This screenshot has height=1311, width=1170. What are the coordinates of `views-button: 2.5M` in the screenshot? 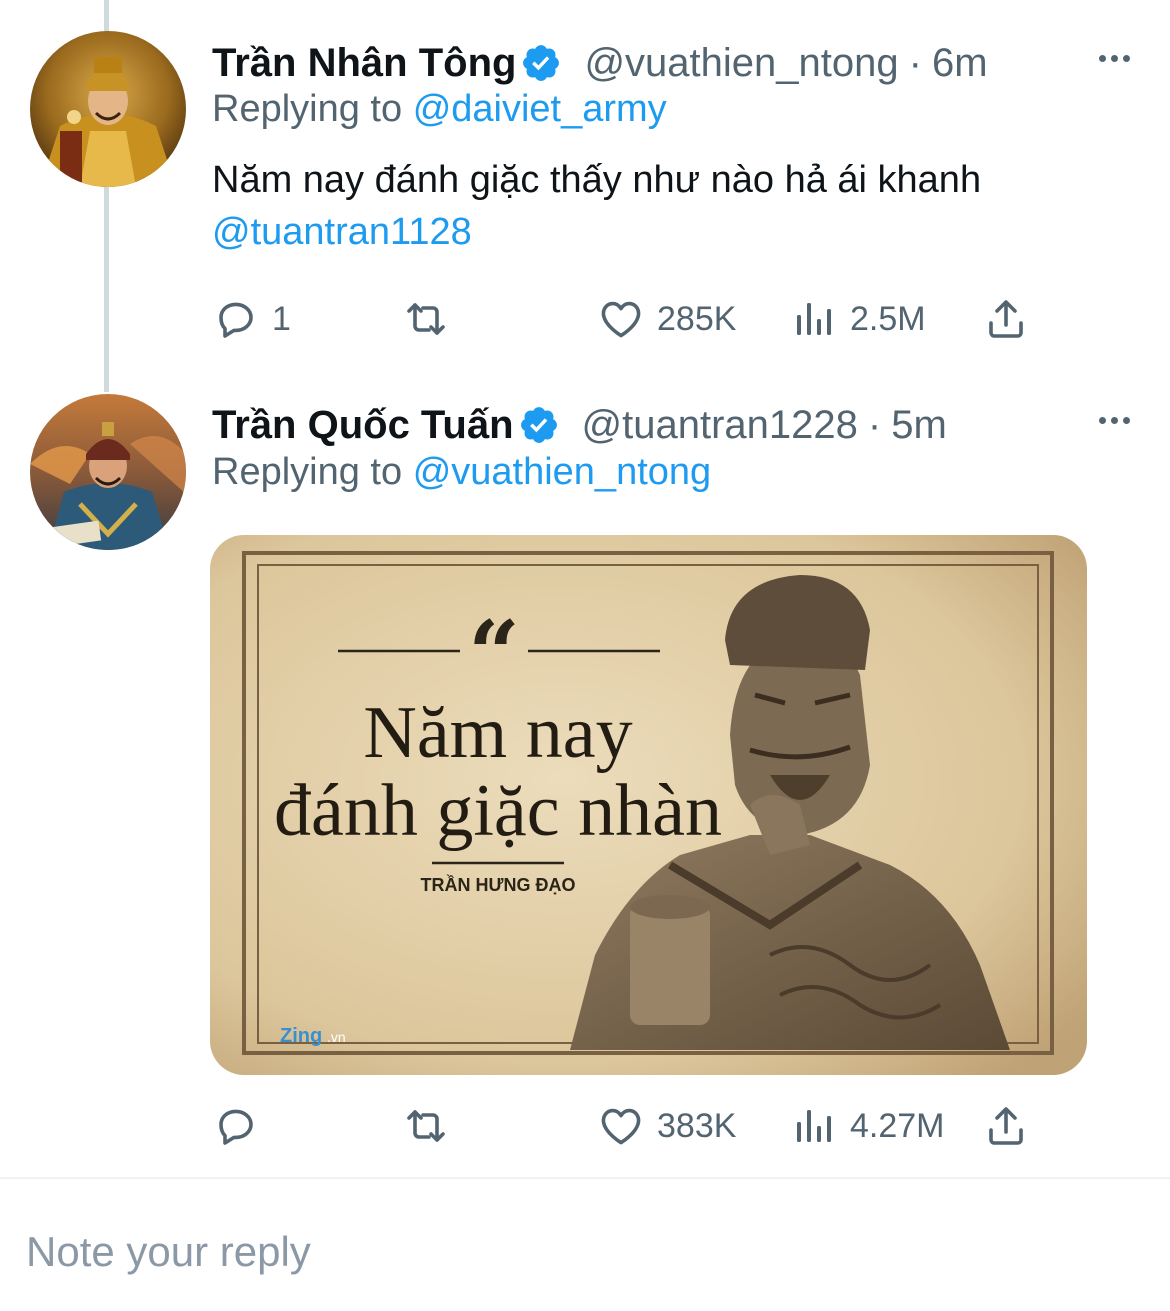 It's located at (858, 319).